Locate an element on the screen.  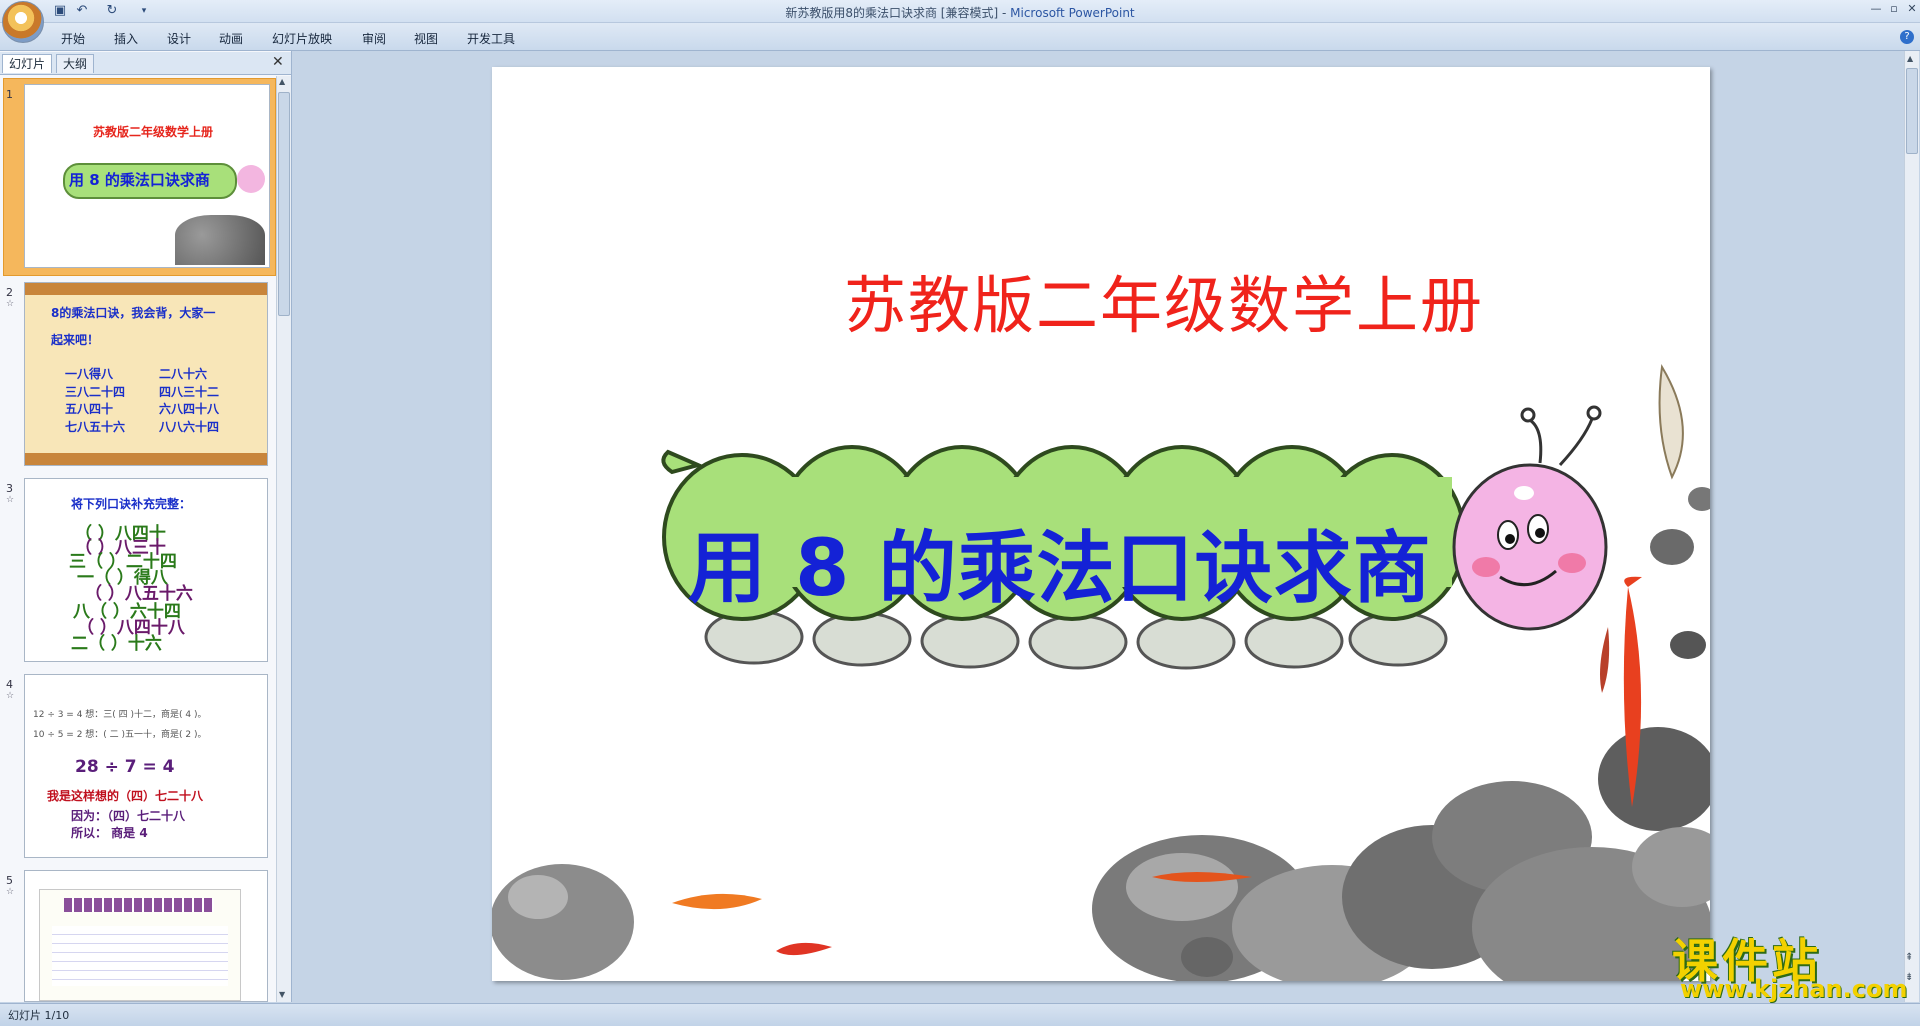
wood-frame-bottom is located at coordinates (146, 459).